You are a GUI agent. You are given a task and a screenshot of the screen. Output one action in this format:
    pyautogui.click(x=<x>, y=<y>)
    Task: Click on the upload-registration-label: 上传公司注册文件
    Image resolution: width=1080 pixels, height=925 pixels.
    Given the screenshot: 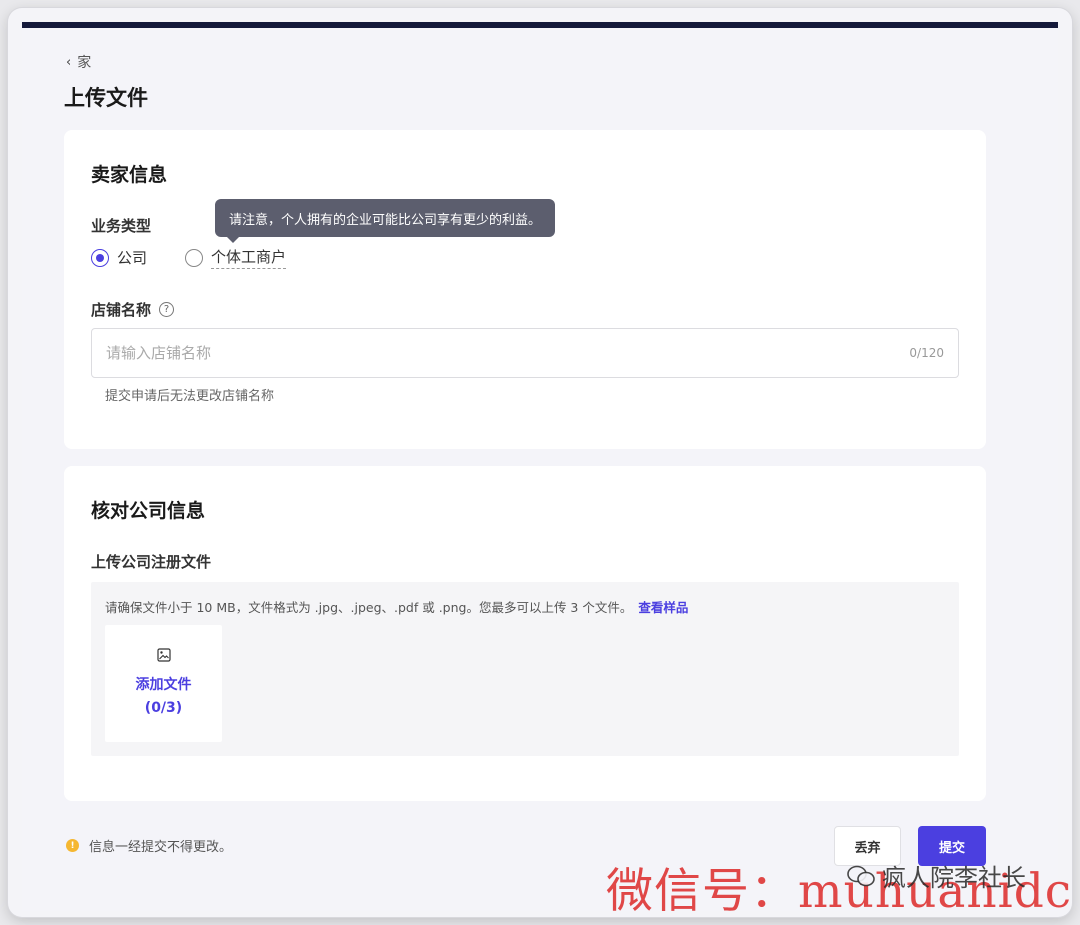 What is the action you would take?
    pyautogui.click(x=151, y=561)
    